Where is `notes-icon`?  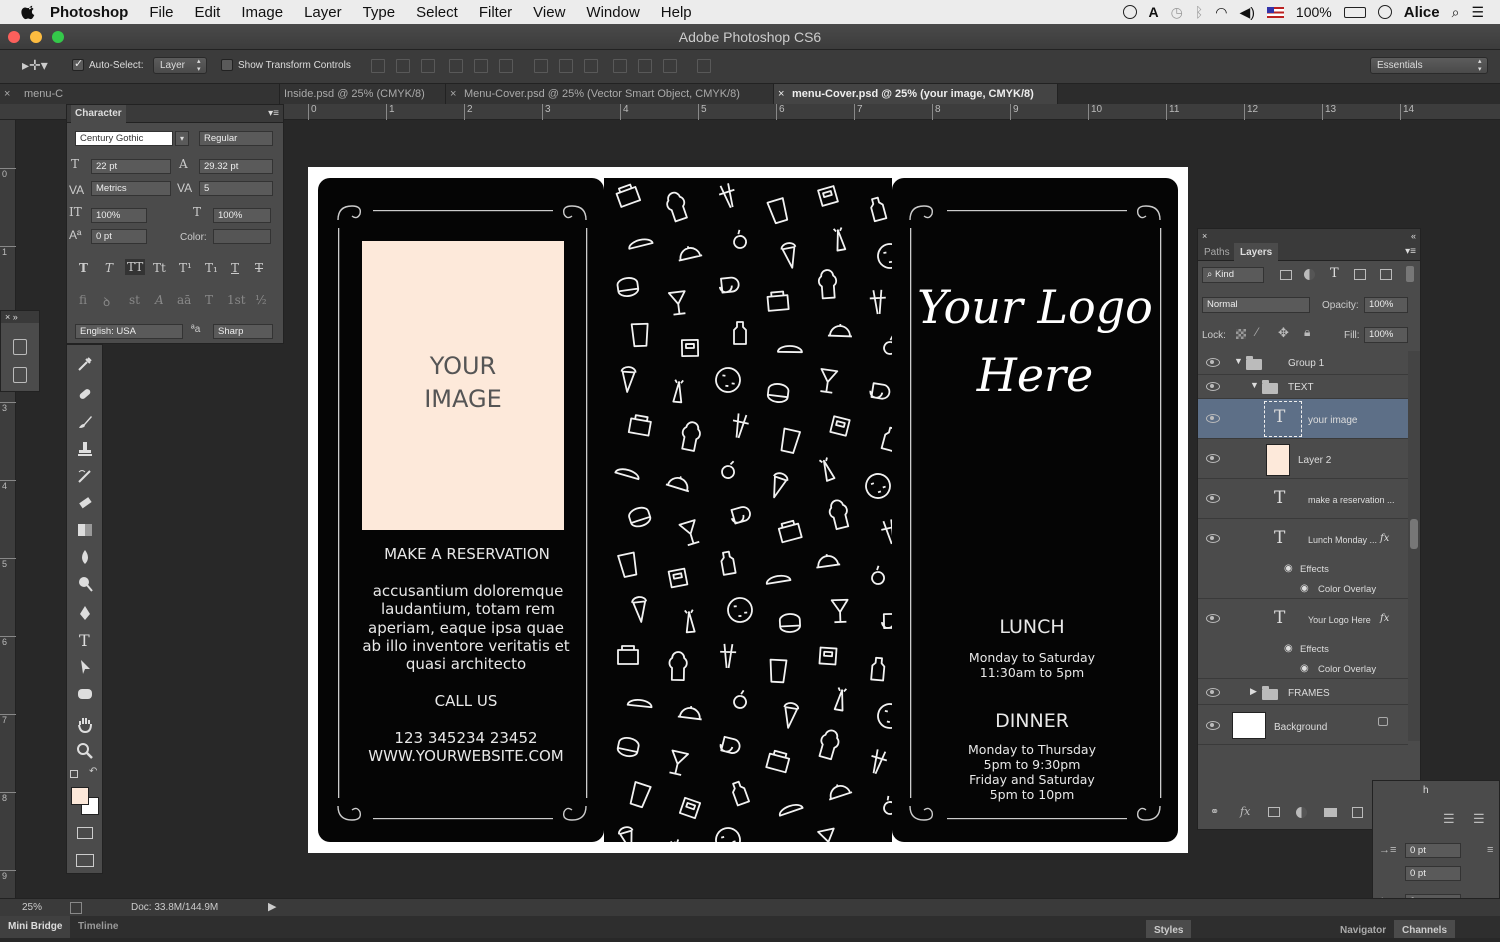
notes-icon is located at coordinates (20, 375).